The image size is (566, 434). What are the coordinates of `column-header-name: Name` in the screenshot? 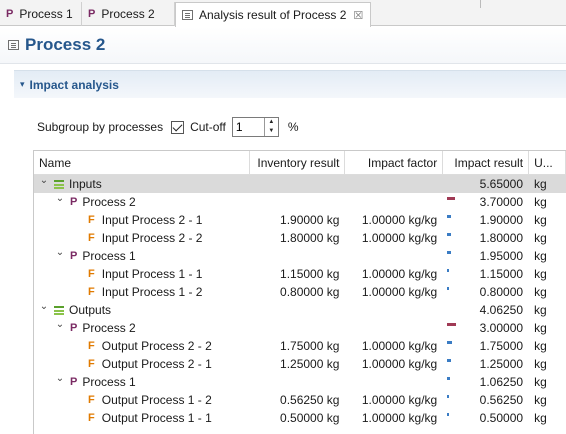 It's located at (142, 163).